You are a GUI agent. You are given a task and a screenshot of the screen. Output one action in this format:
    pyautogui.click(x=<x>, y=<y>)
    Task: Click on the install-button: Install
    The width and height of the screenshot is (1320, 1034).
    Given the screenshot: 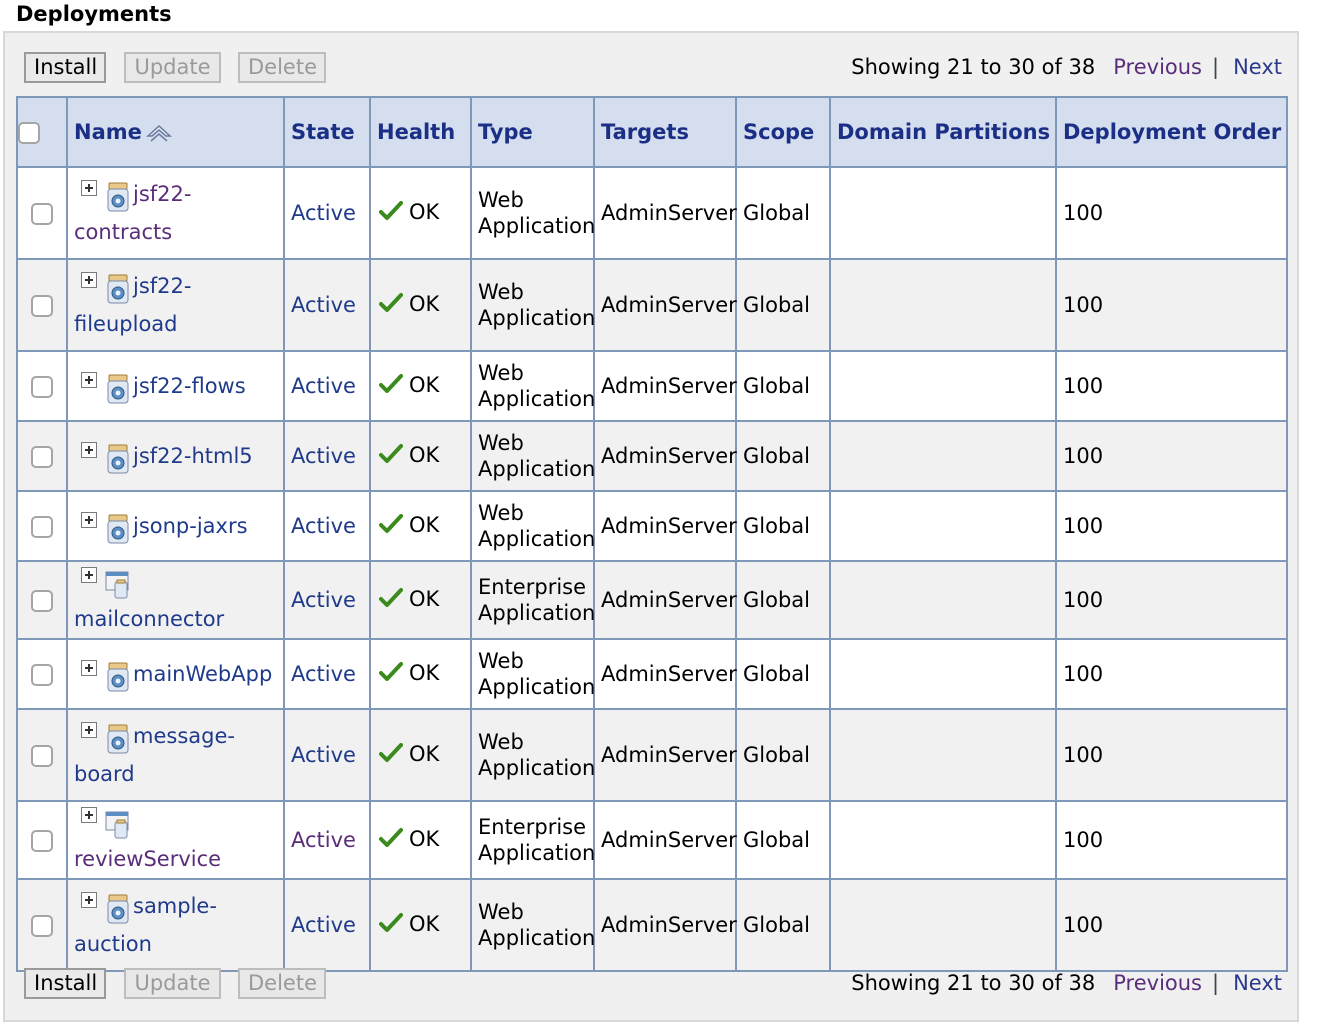 What is the action you would take?
    pyautogui.click(x=65, y=67)
    